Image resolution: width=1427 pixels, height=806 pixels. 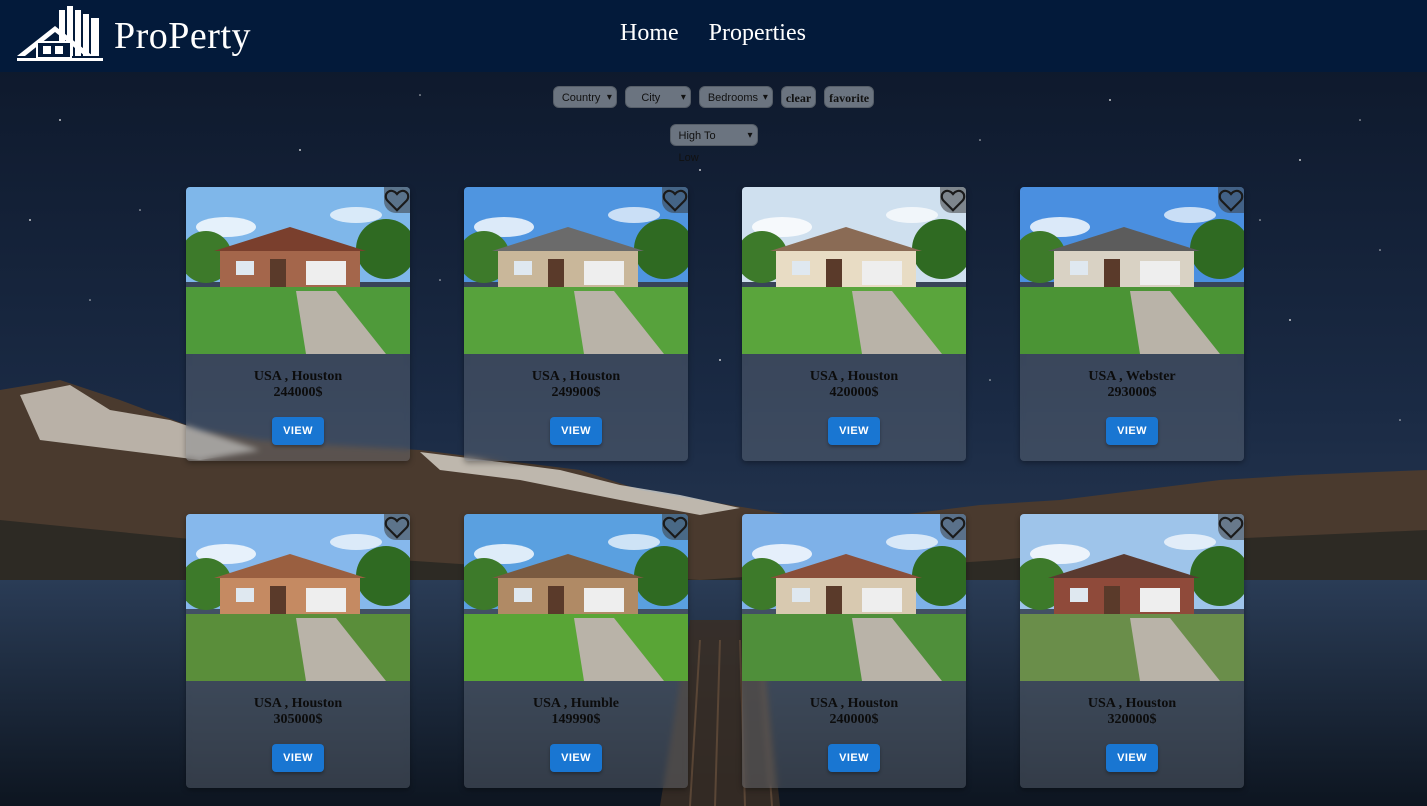 What do you see at coordinates (60, 33) in the screenshot?
I see `house-logo-icon` at bounding box center [60, 33].